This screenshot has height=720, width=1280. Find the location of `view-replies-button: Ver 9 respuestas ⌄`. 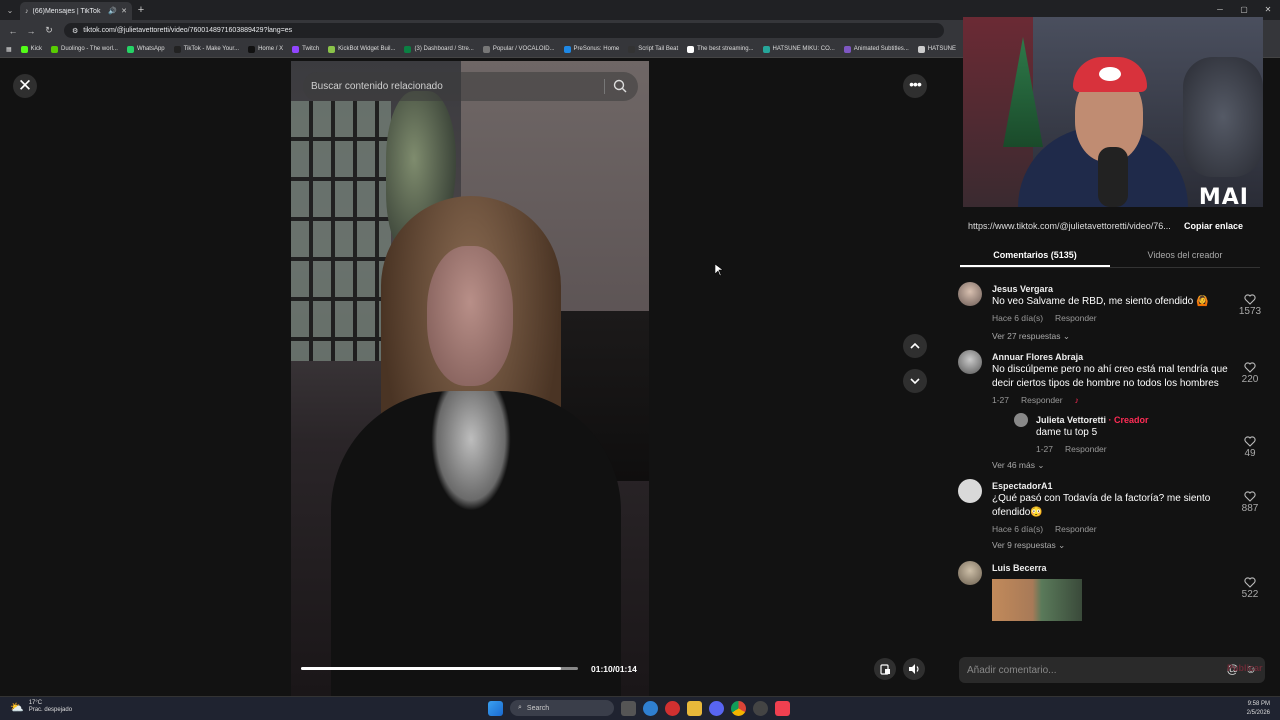

view-replies-button: Ver 9 respuestas ⌄ is located at coordinates (1111, 545).